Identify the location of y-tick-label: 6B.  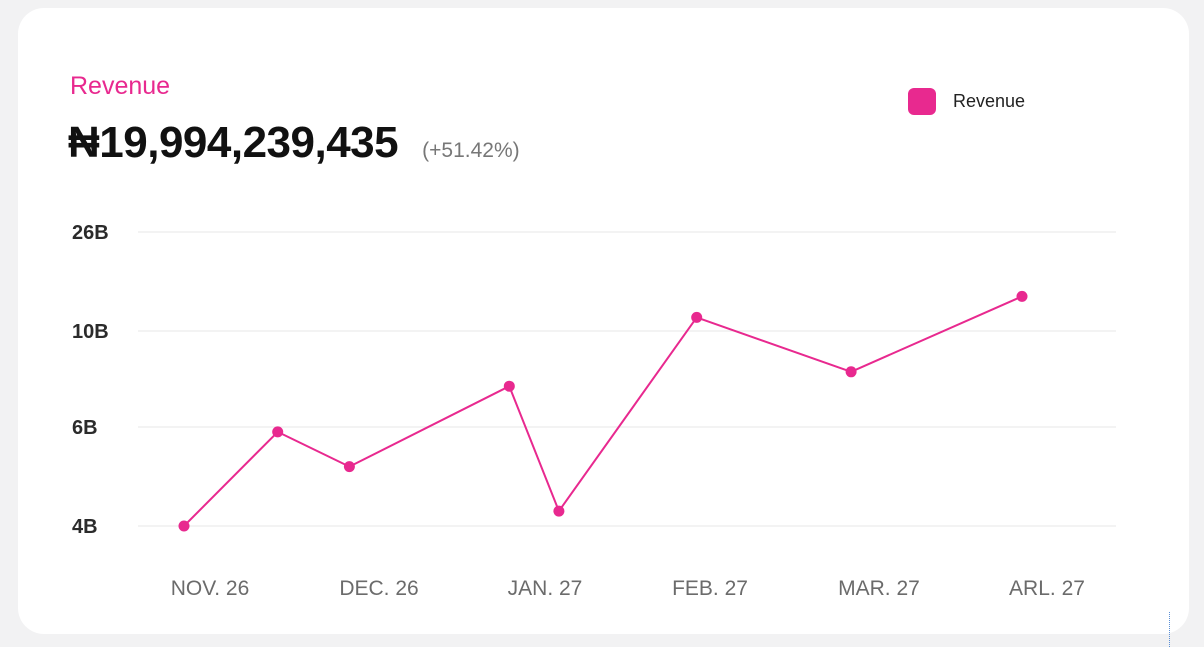
(85, 428).